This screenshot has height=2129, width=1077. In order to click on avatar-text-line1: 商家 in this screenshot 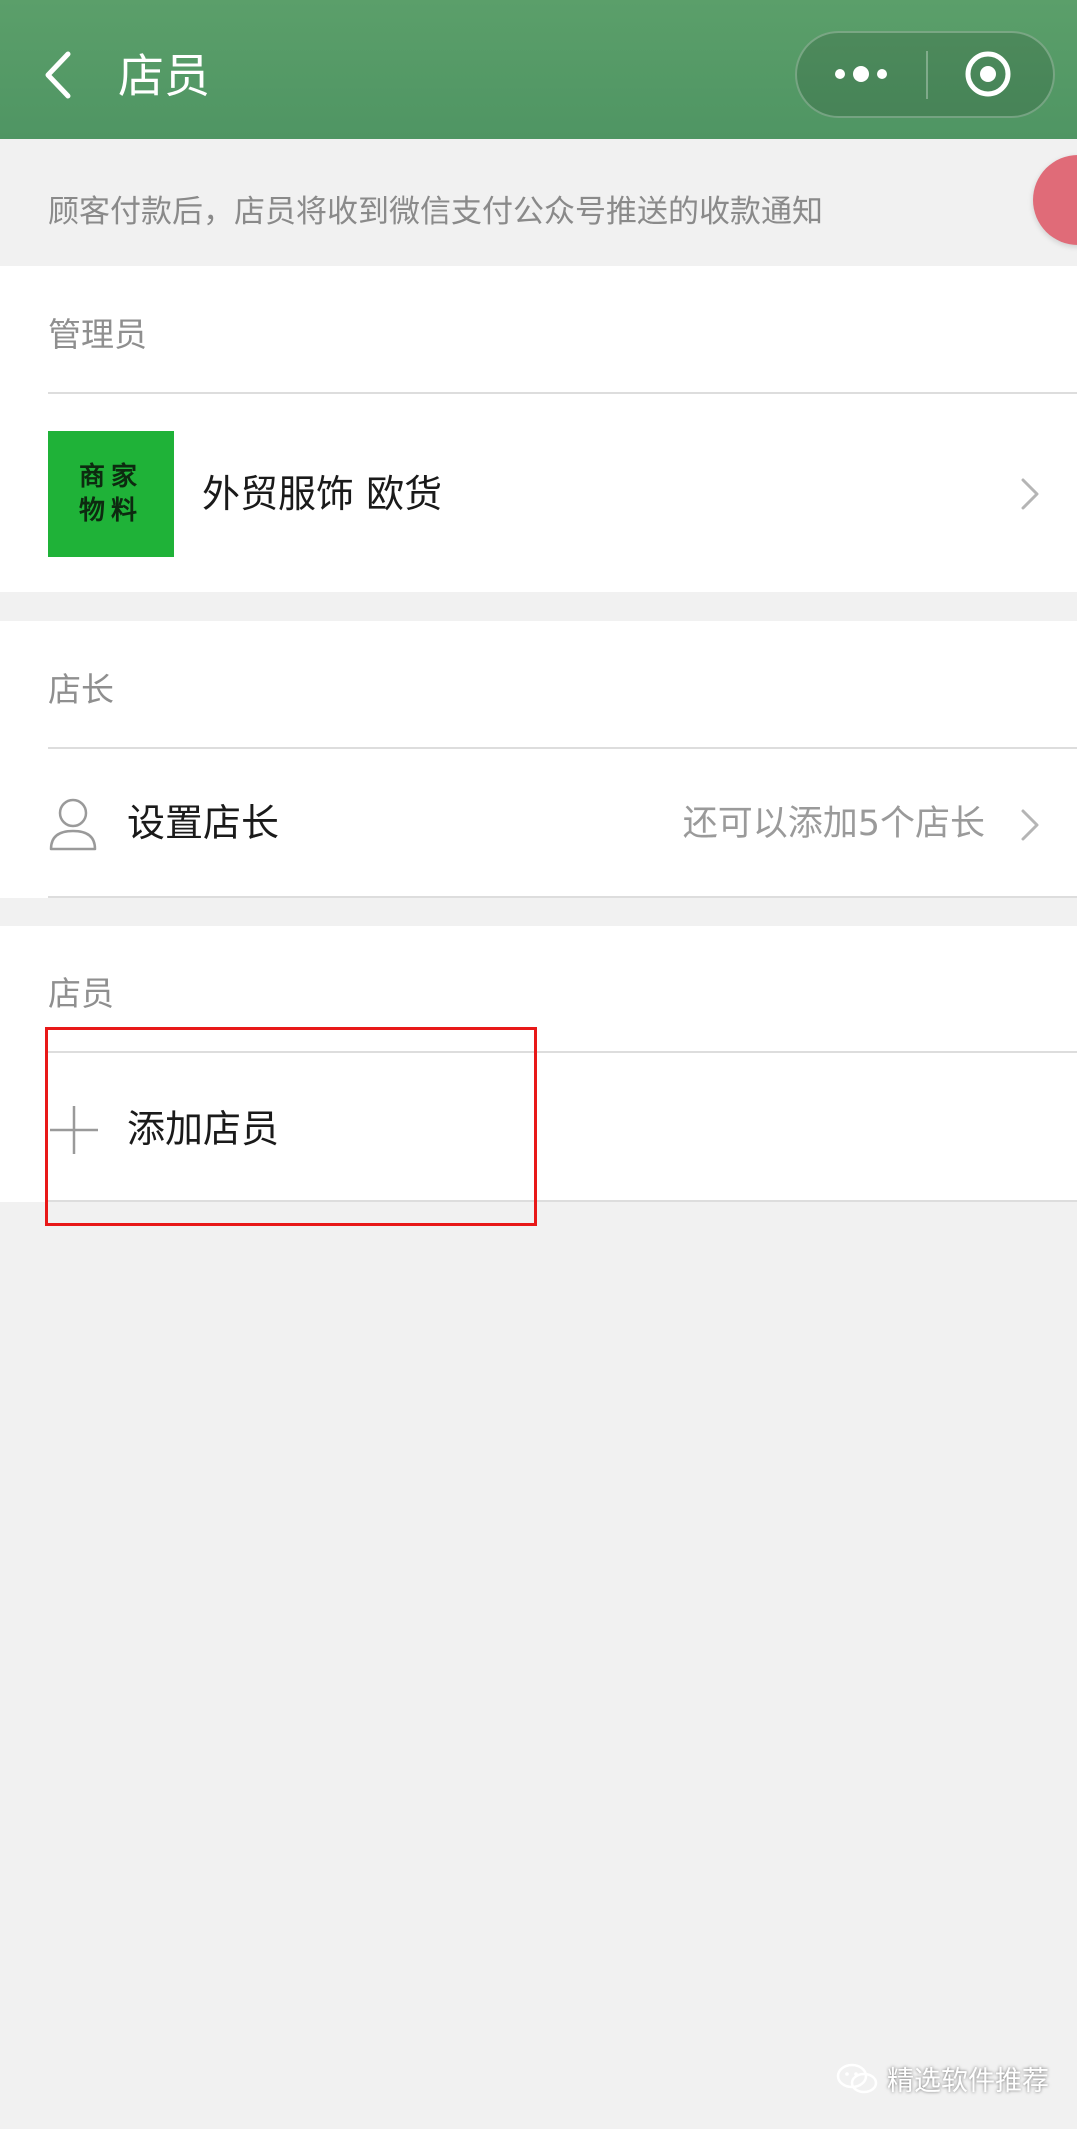, I will do `click(110, 477)`.